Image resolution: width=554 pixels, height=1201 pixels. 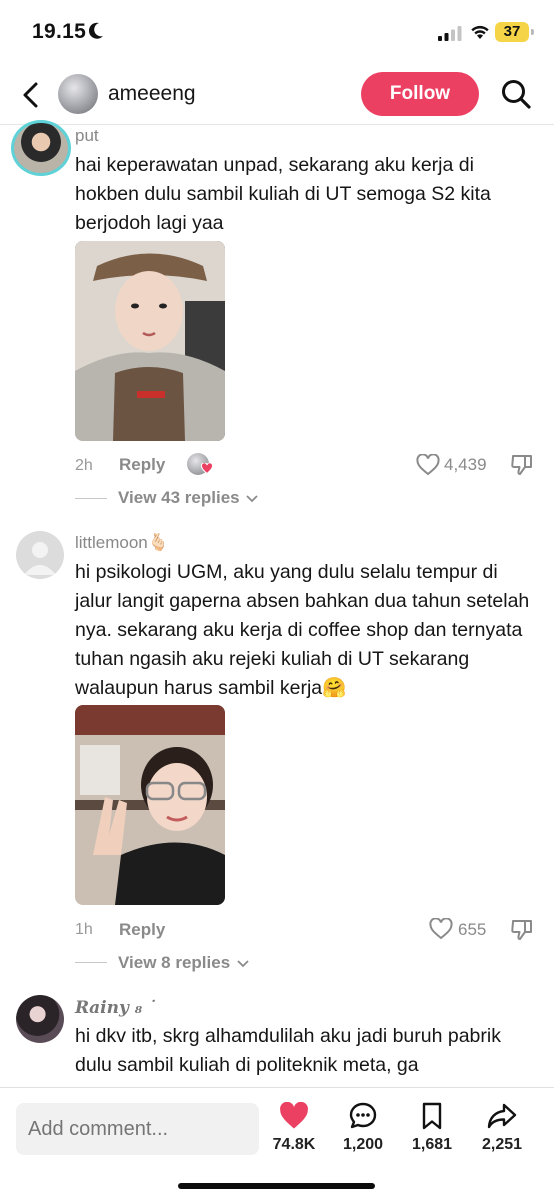 What do you see at coordinates (432, 1144) in the screenshot?
I see `save-total: 1,681` at bounding box center [432, 1144].